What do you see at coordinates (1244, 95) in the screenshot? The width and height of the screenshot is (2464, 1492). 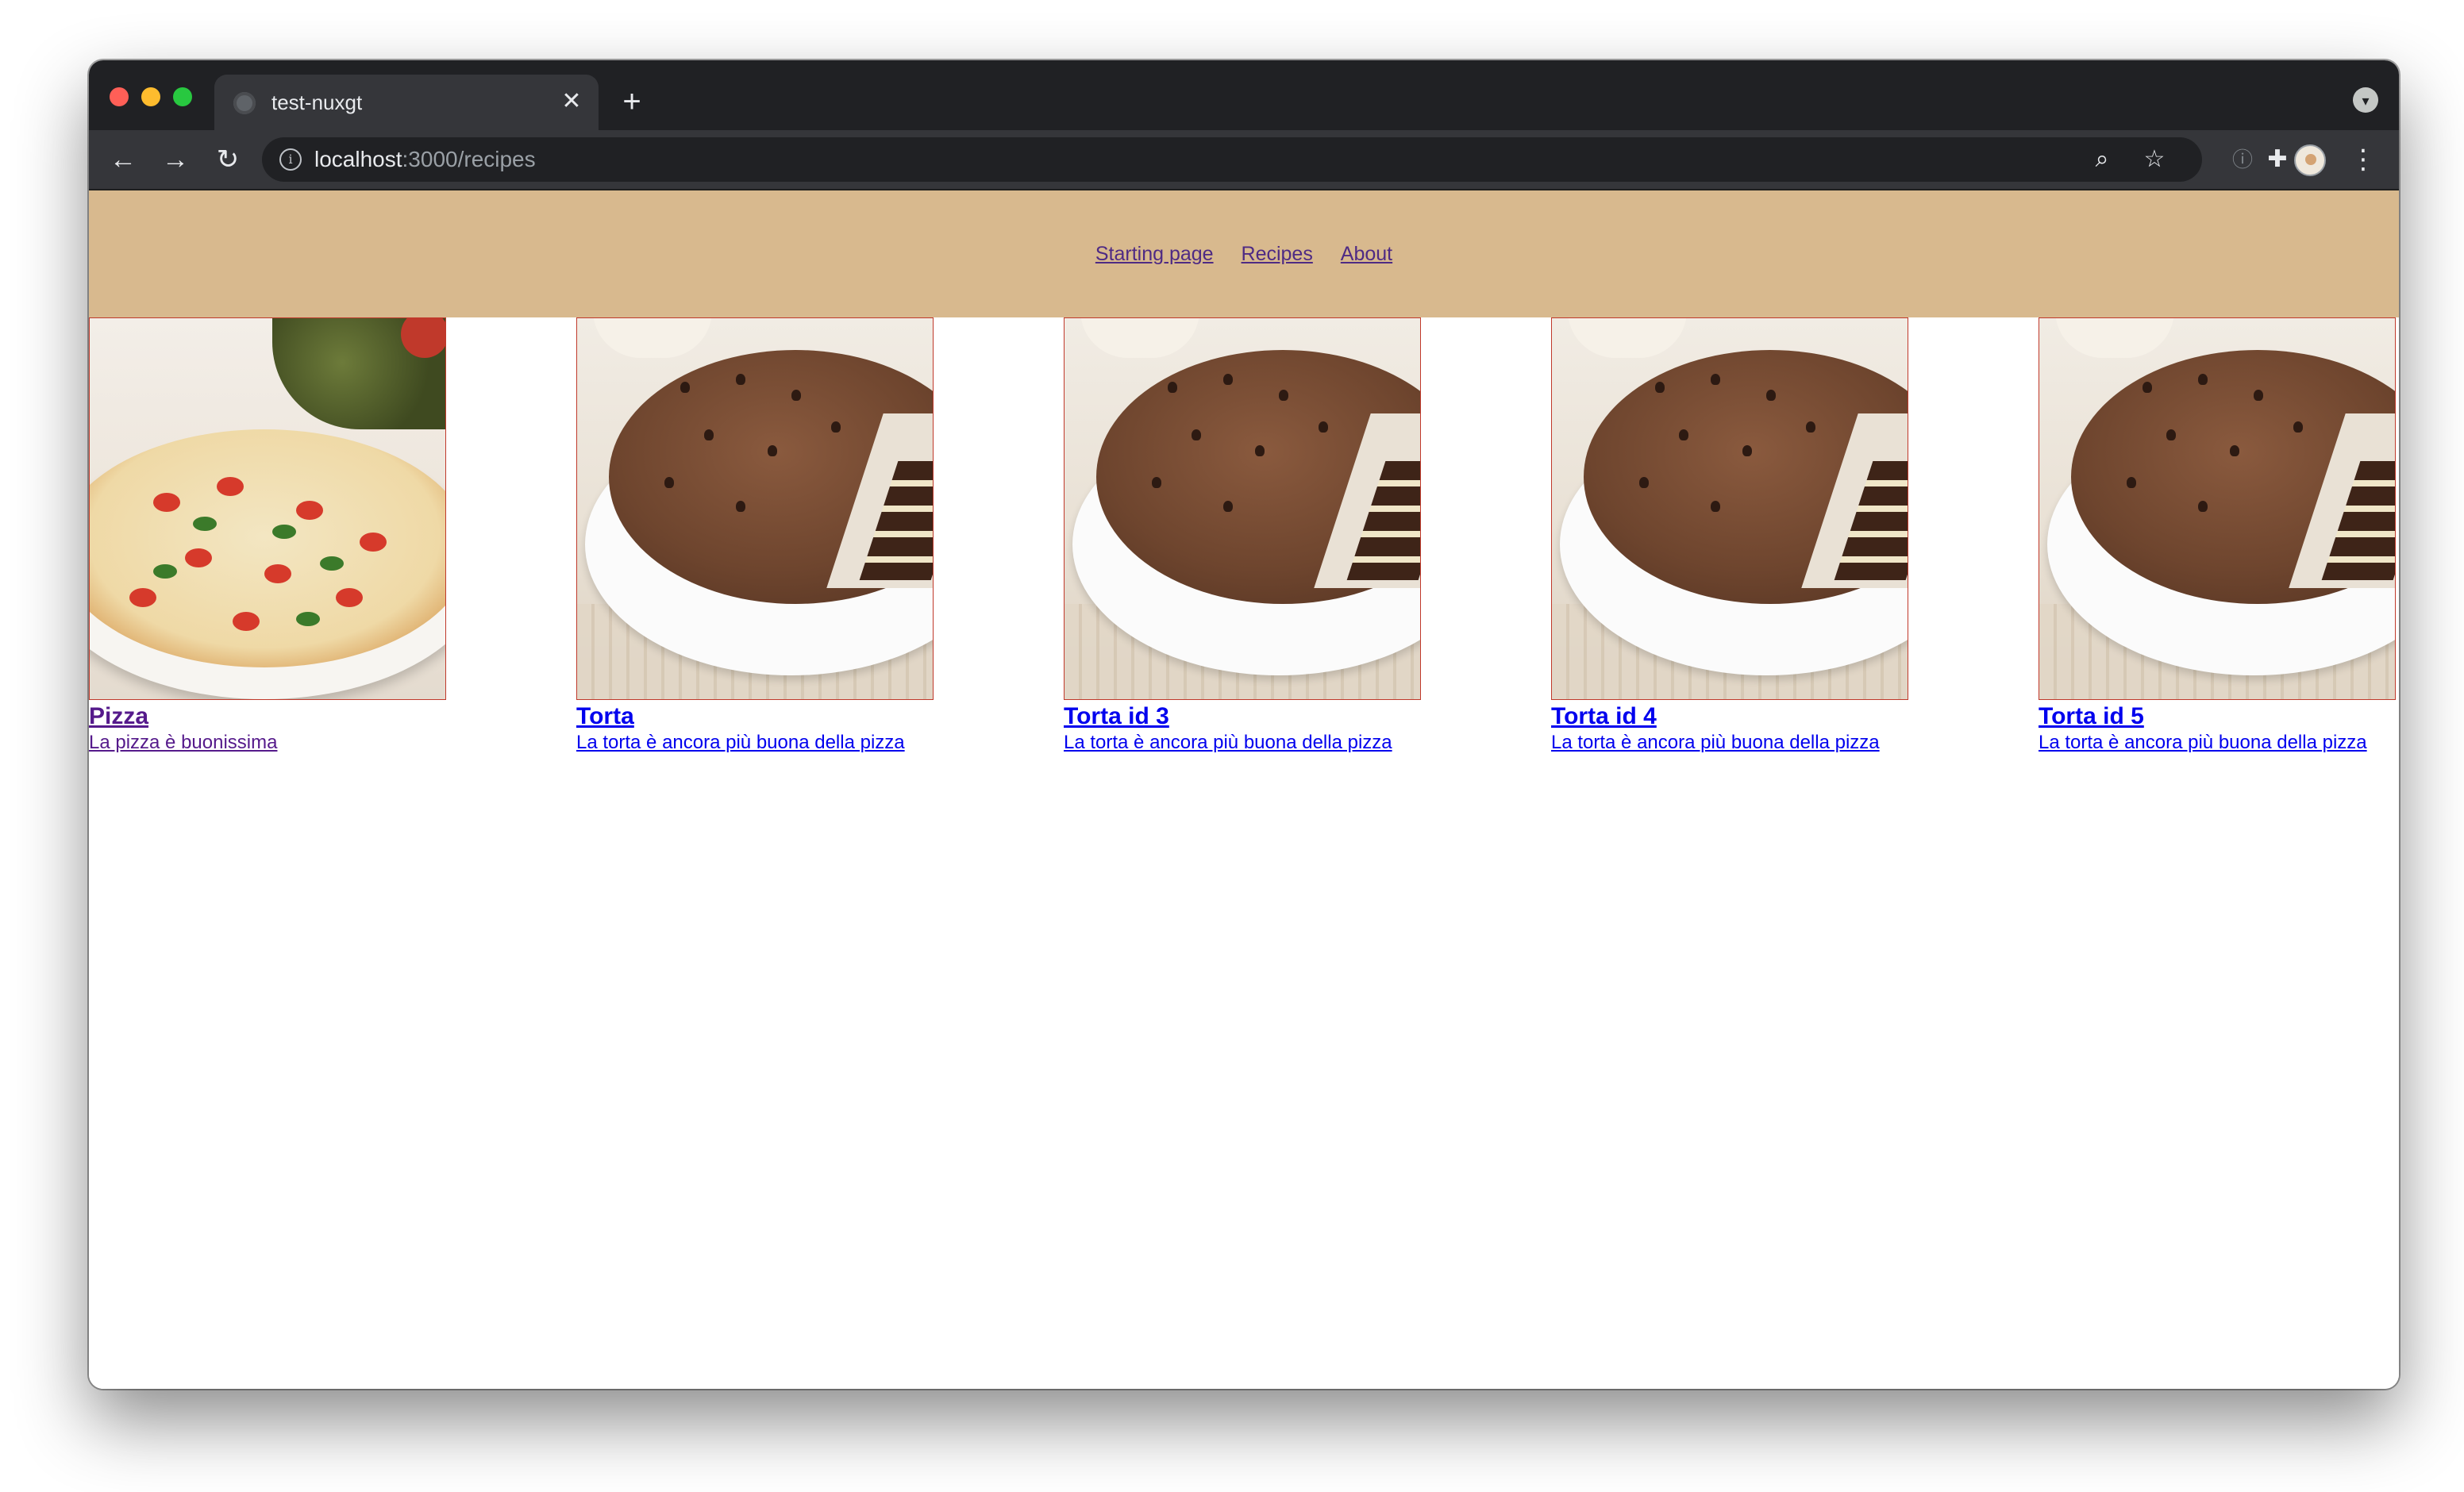 I see `tab-strip: test-nuxgt ✕ + ▾` at bounding box center [1244, 95].